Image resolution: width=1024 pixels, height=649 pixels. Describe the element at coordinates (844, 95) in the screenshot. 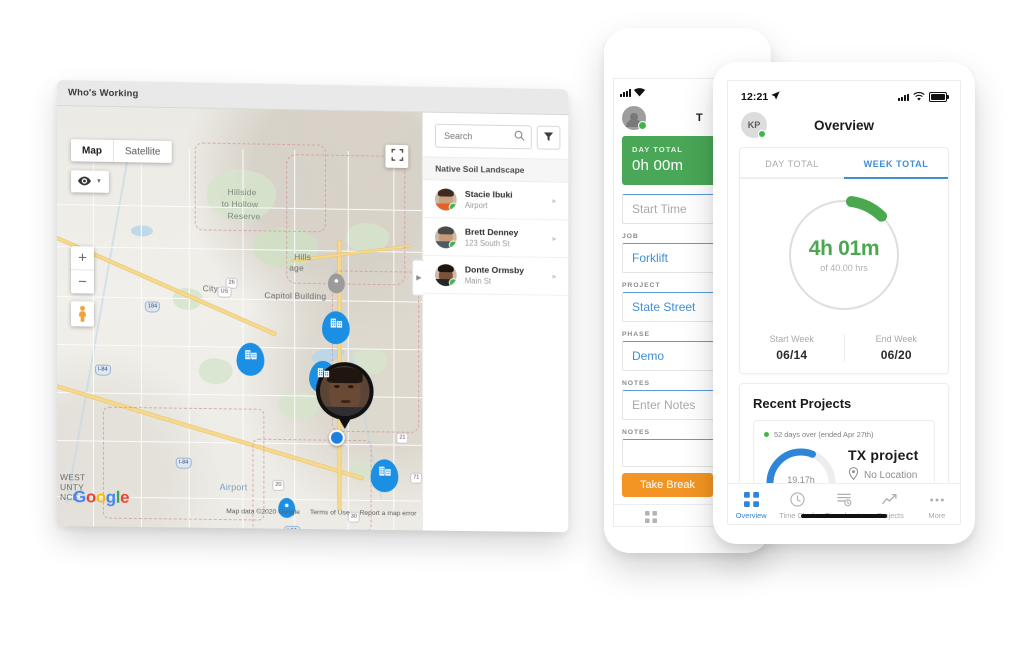

I see `status-bar: 12:21` at that location.